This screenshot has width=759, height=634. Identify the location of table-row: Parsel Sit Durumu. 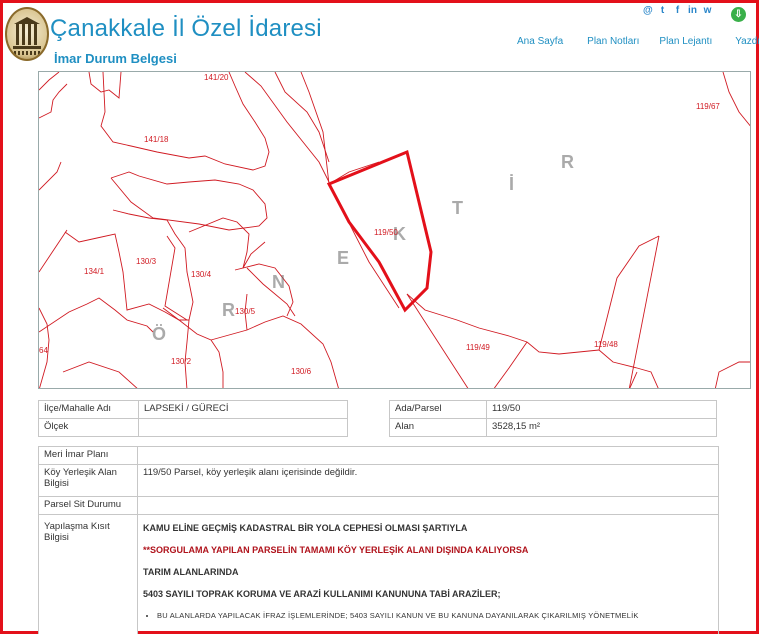
(378, 505).